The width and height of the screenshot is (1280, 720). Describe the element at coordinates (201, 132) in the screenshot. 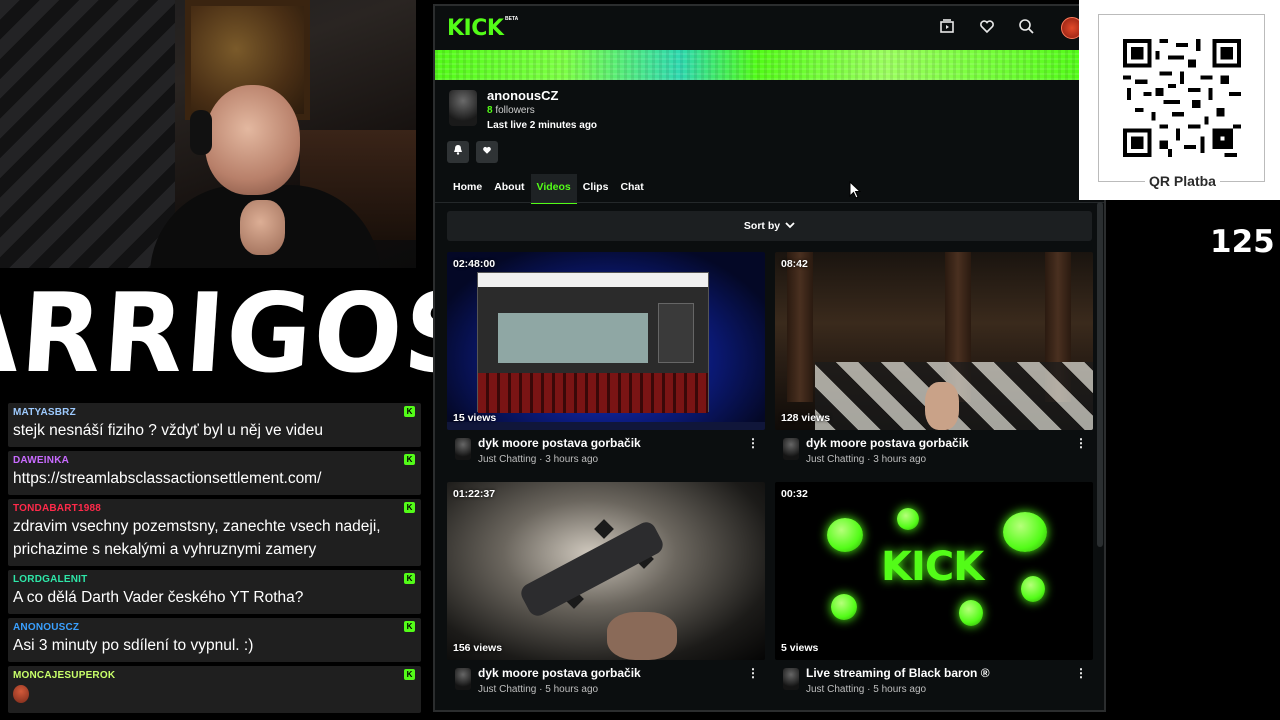

I see `headset` at that location.